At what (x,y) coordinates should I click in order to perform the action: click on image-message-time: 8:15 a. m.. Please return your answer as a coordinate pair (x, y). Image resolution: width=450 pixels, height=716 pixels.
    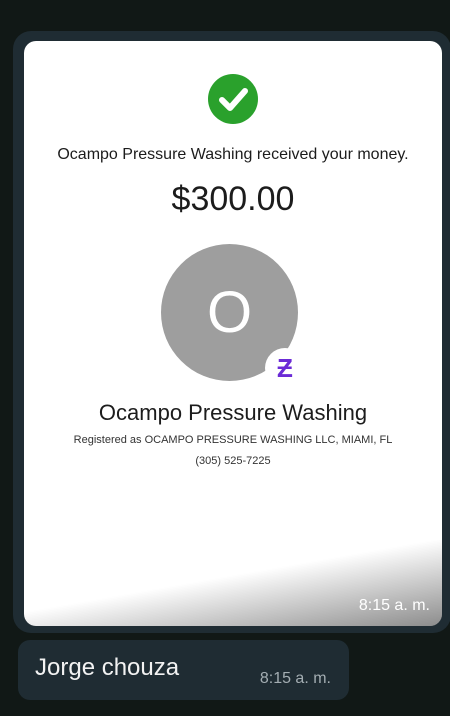
    Looking at the image, I should click on (394, 605).